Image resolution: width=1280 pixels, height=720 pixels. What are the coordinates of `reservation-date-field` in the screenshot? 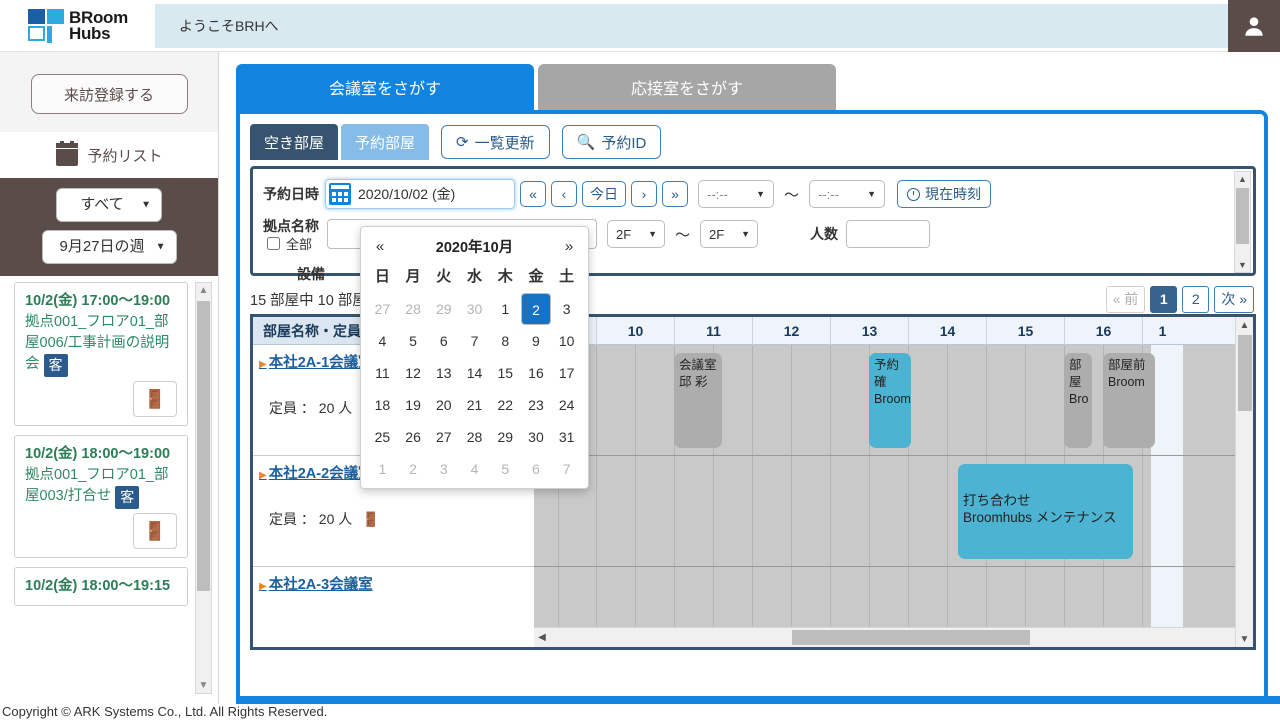 It's located at (420, 194).